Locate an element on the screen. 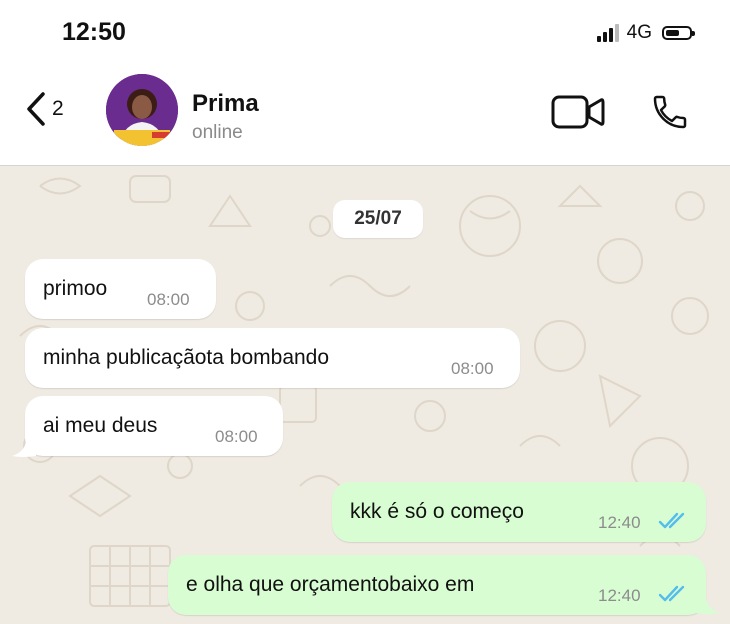 This screenshot has width=730, height=624. status-indicators: 4G is located at coordinates (645, 33).